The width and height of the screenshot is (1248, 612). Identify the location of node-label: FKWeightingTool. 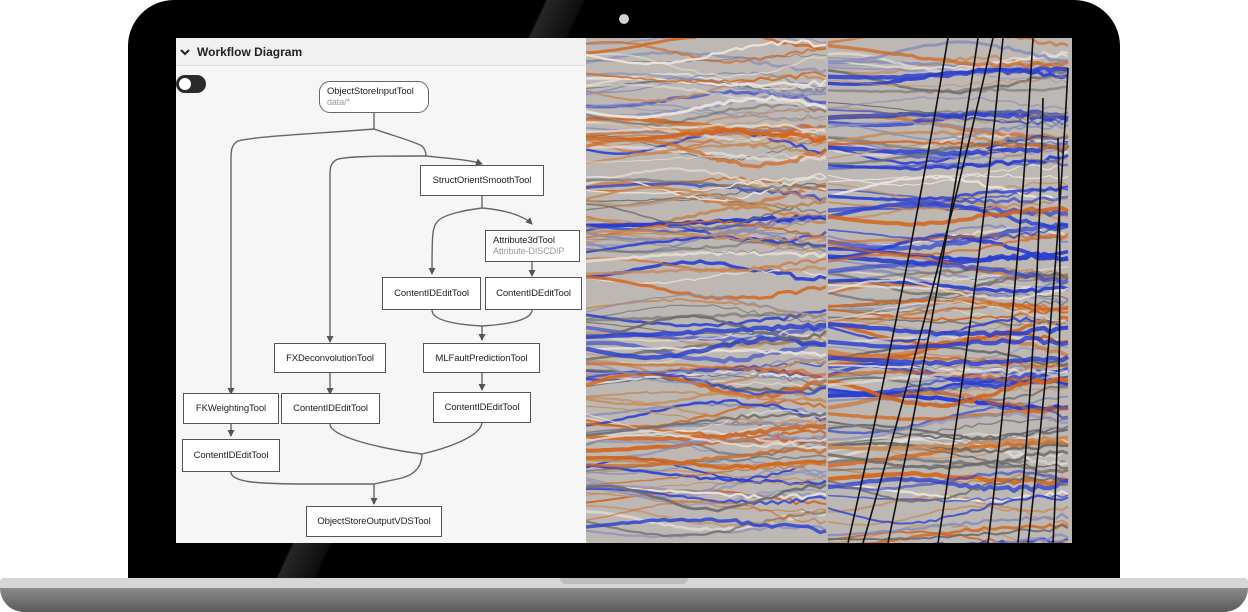
(231, 408).